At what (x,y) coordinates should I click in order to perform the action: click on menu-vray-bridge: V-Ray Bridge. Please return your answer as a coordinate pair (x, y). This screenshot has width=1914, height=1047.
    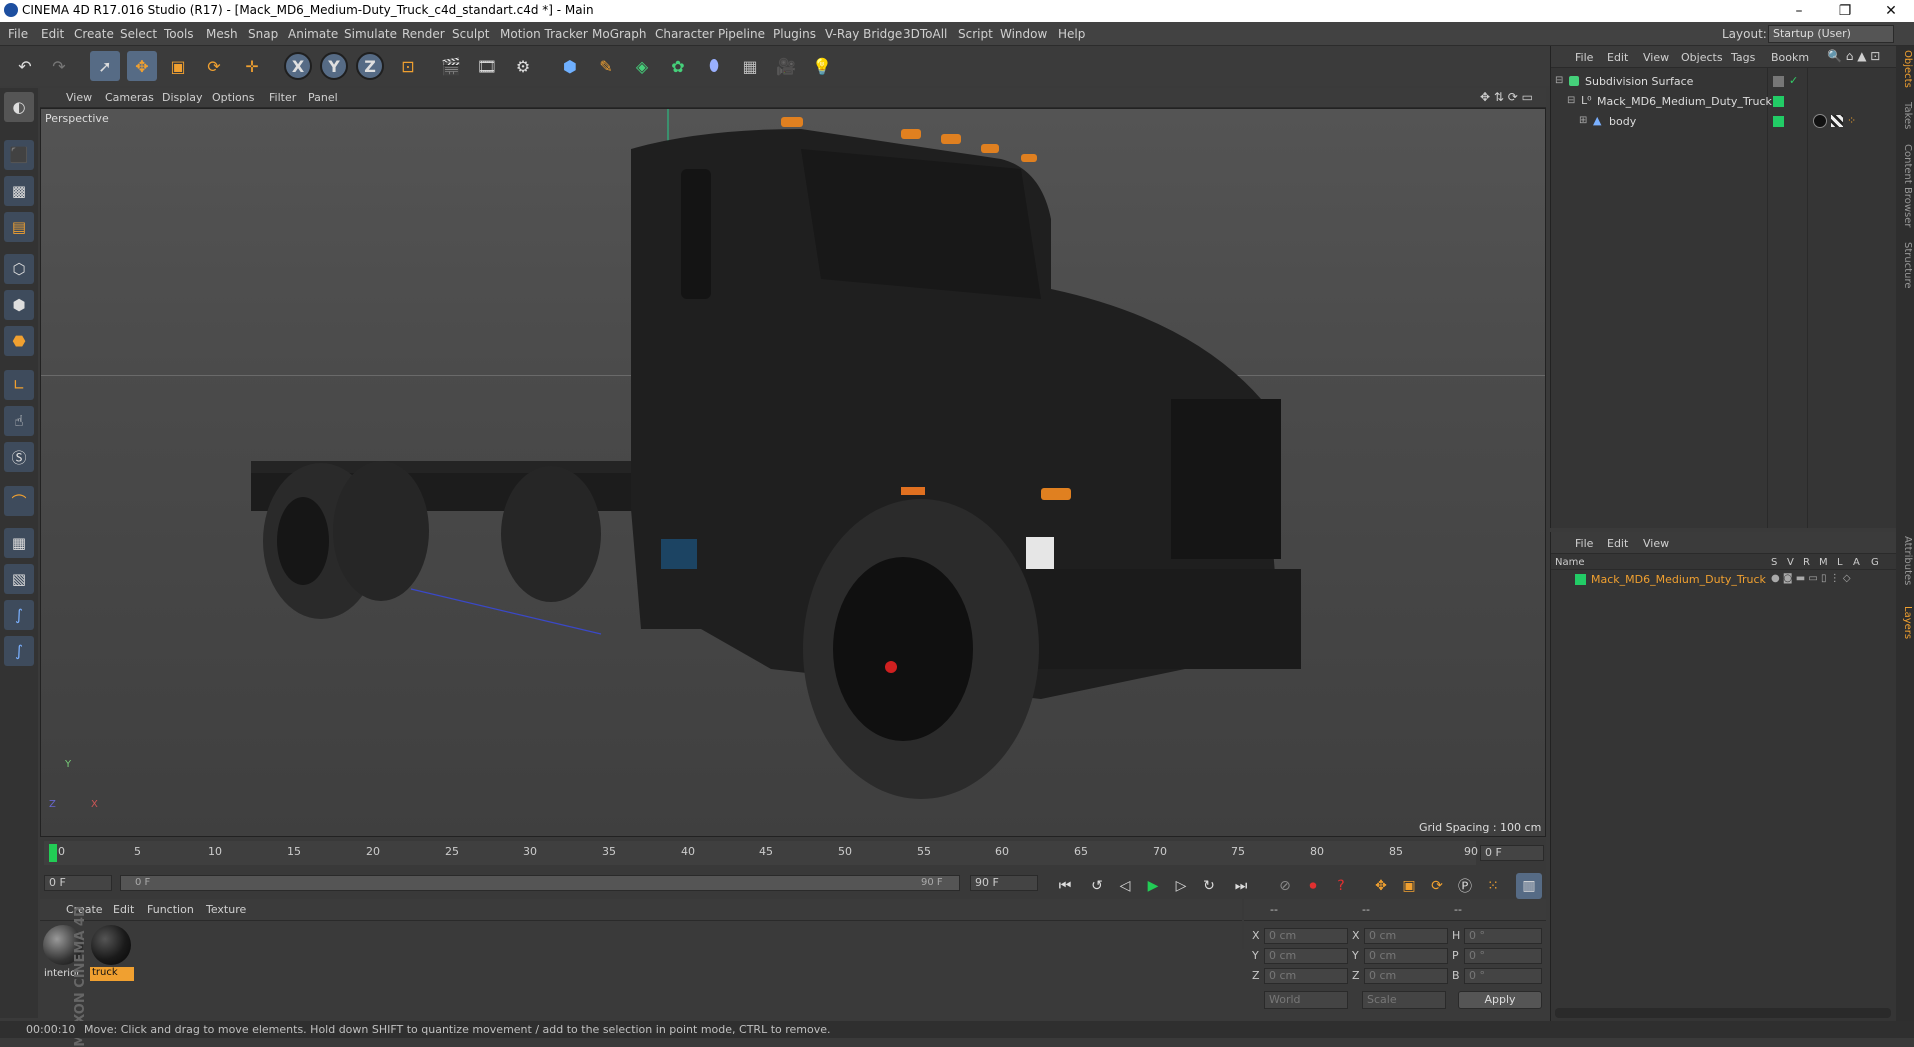
    Looking at the image, I should click on (863, 34).